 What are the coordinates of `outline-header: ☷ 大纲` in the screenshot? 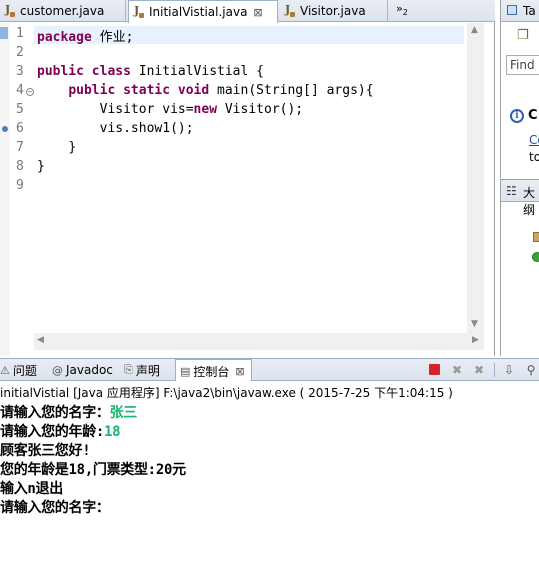 It's located at (520, 198).